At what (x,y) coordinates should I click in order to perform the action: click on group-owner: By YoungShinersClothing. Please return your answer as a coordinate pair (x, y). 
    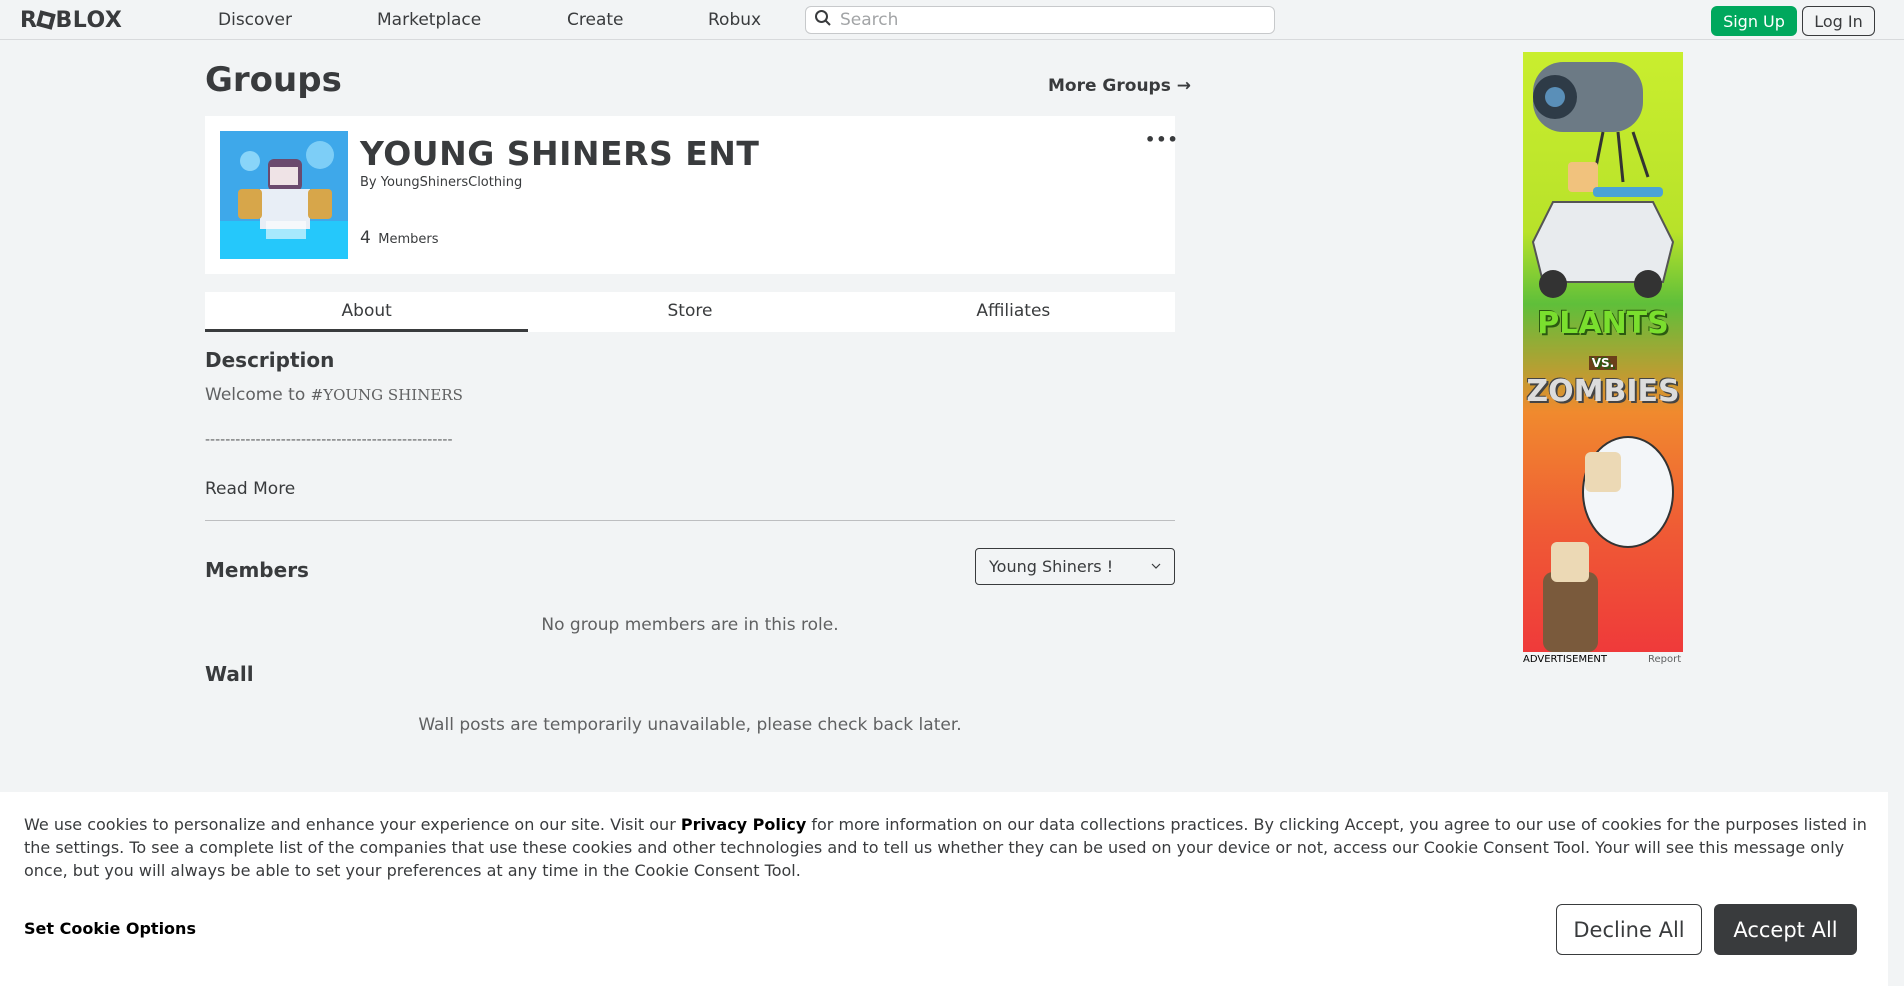
    Looking at the image, I should click on (441, 182).